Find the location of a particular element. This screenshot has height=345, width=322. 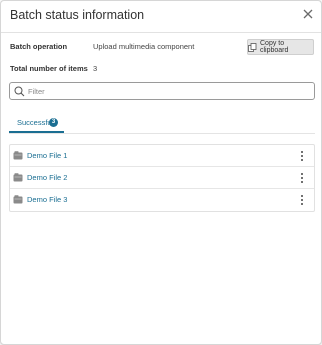

copy-to-clipboard-button: Copy to clipboard is located at coordinates (280, 47).